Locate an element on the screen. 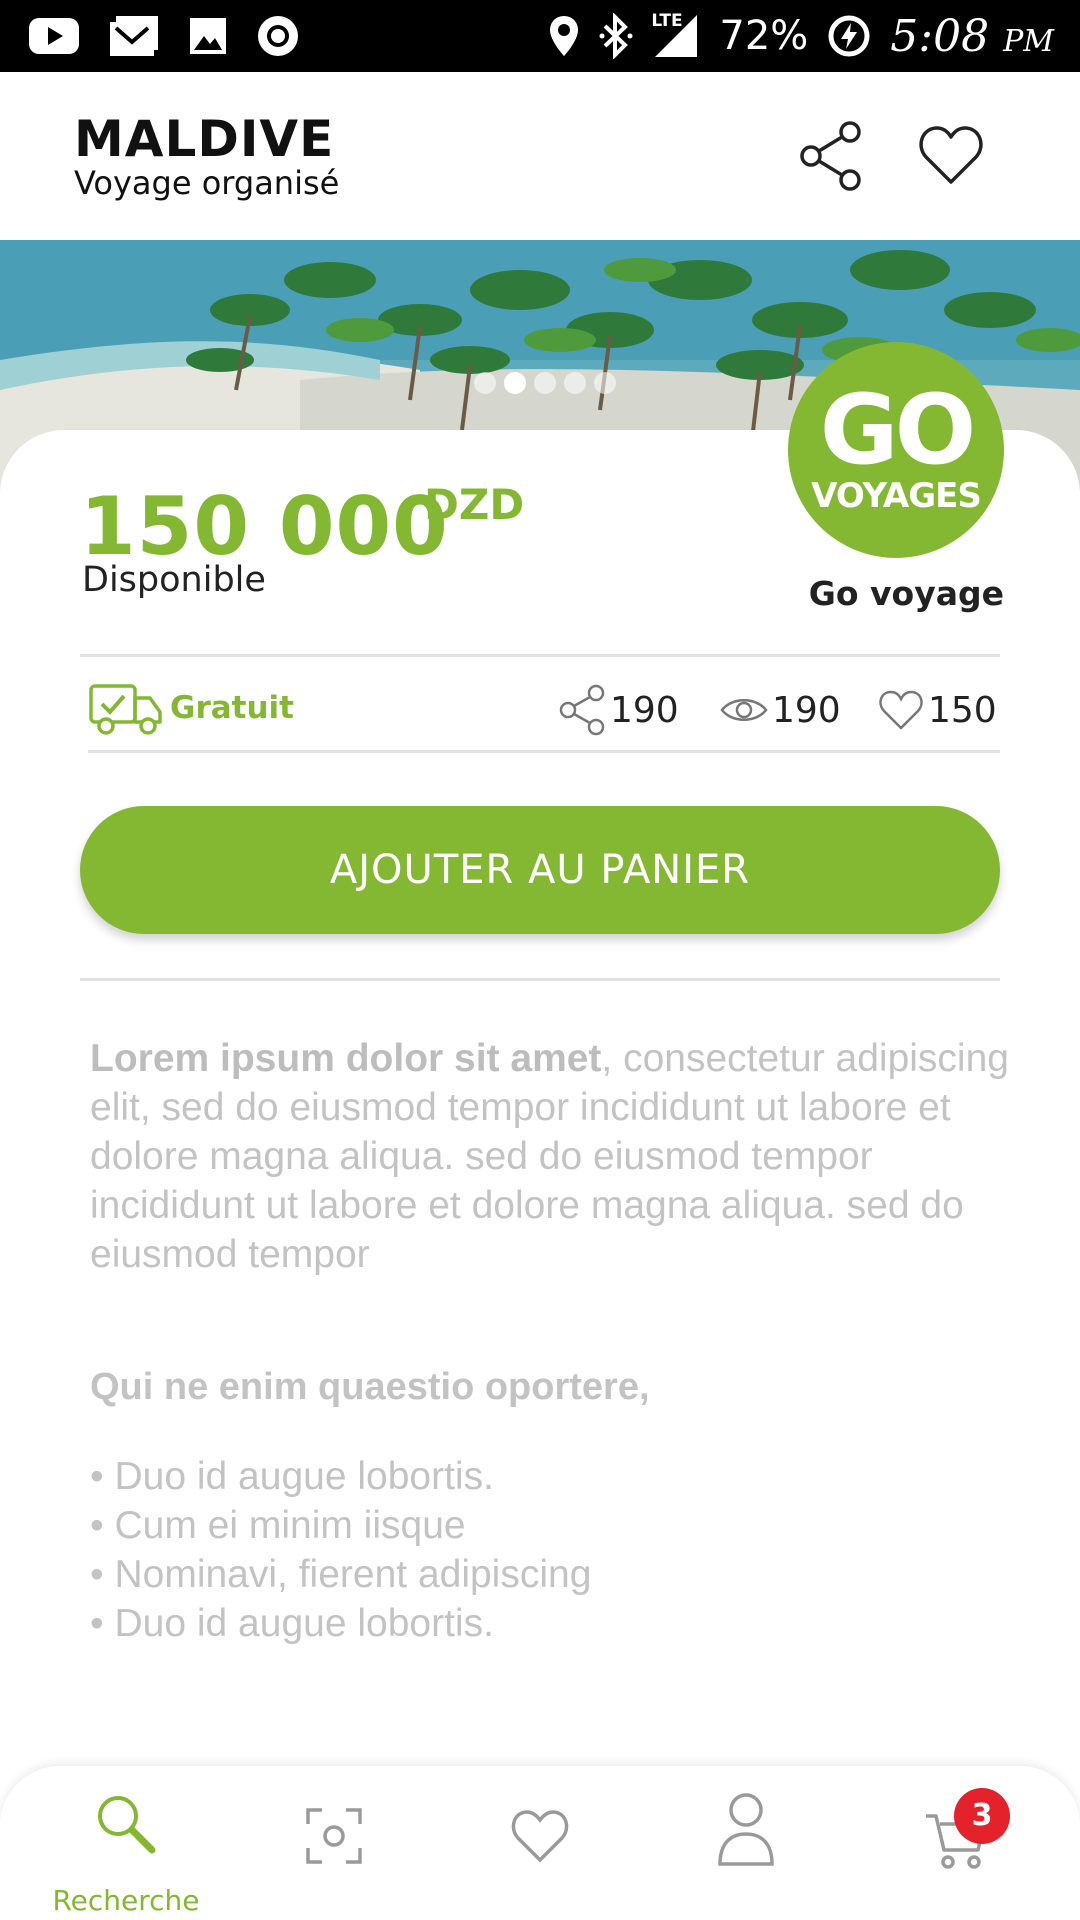  clock: 5:08 PM is located at coordinates (972, 36).